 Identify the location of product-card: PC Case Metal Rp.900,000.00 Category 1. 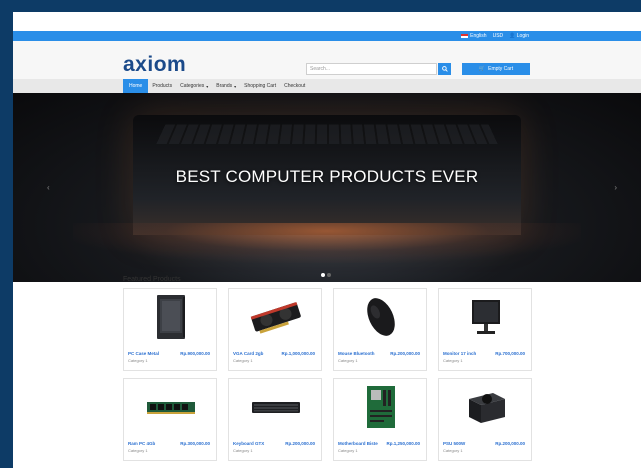
(170, 329).